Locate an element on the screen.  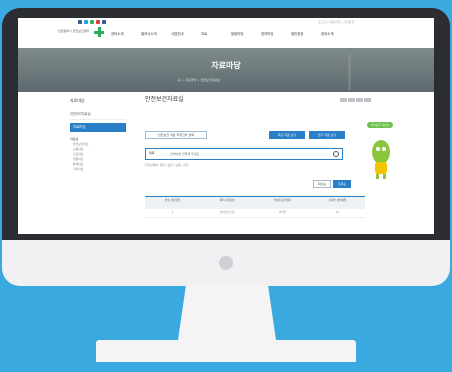
menu-item: 참여마당 is located at coordinates (276, 33).